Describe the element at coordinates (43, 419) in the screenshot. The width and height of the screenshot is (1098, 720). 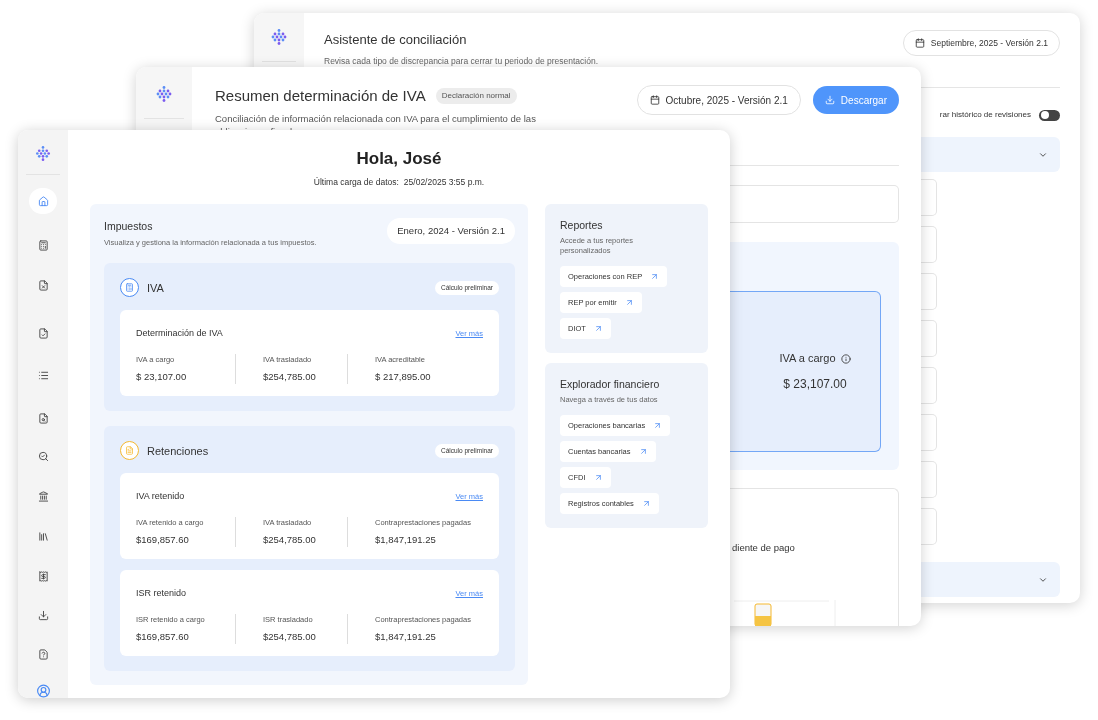
I see `file-search-icon` at that location.